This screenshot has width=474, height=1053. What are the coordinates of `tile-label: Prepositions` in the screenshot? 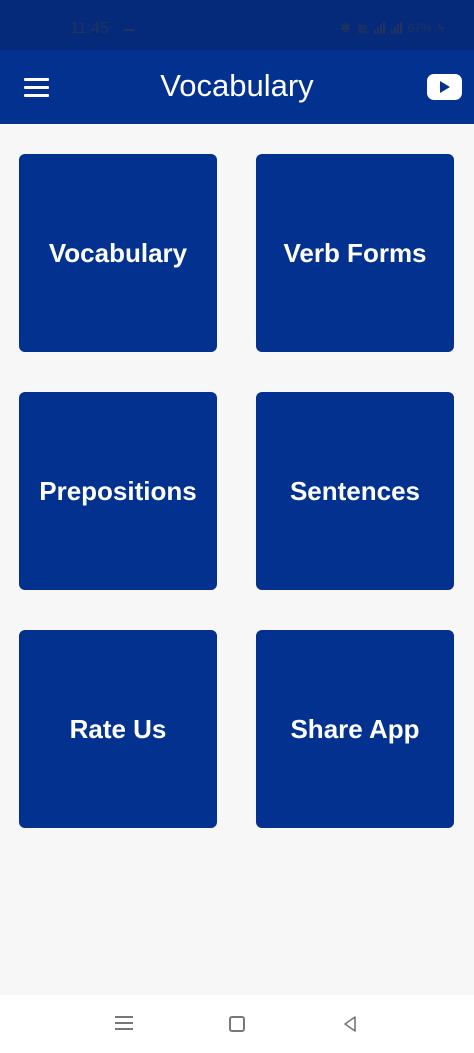 It's located at (118, 490).